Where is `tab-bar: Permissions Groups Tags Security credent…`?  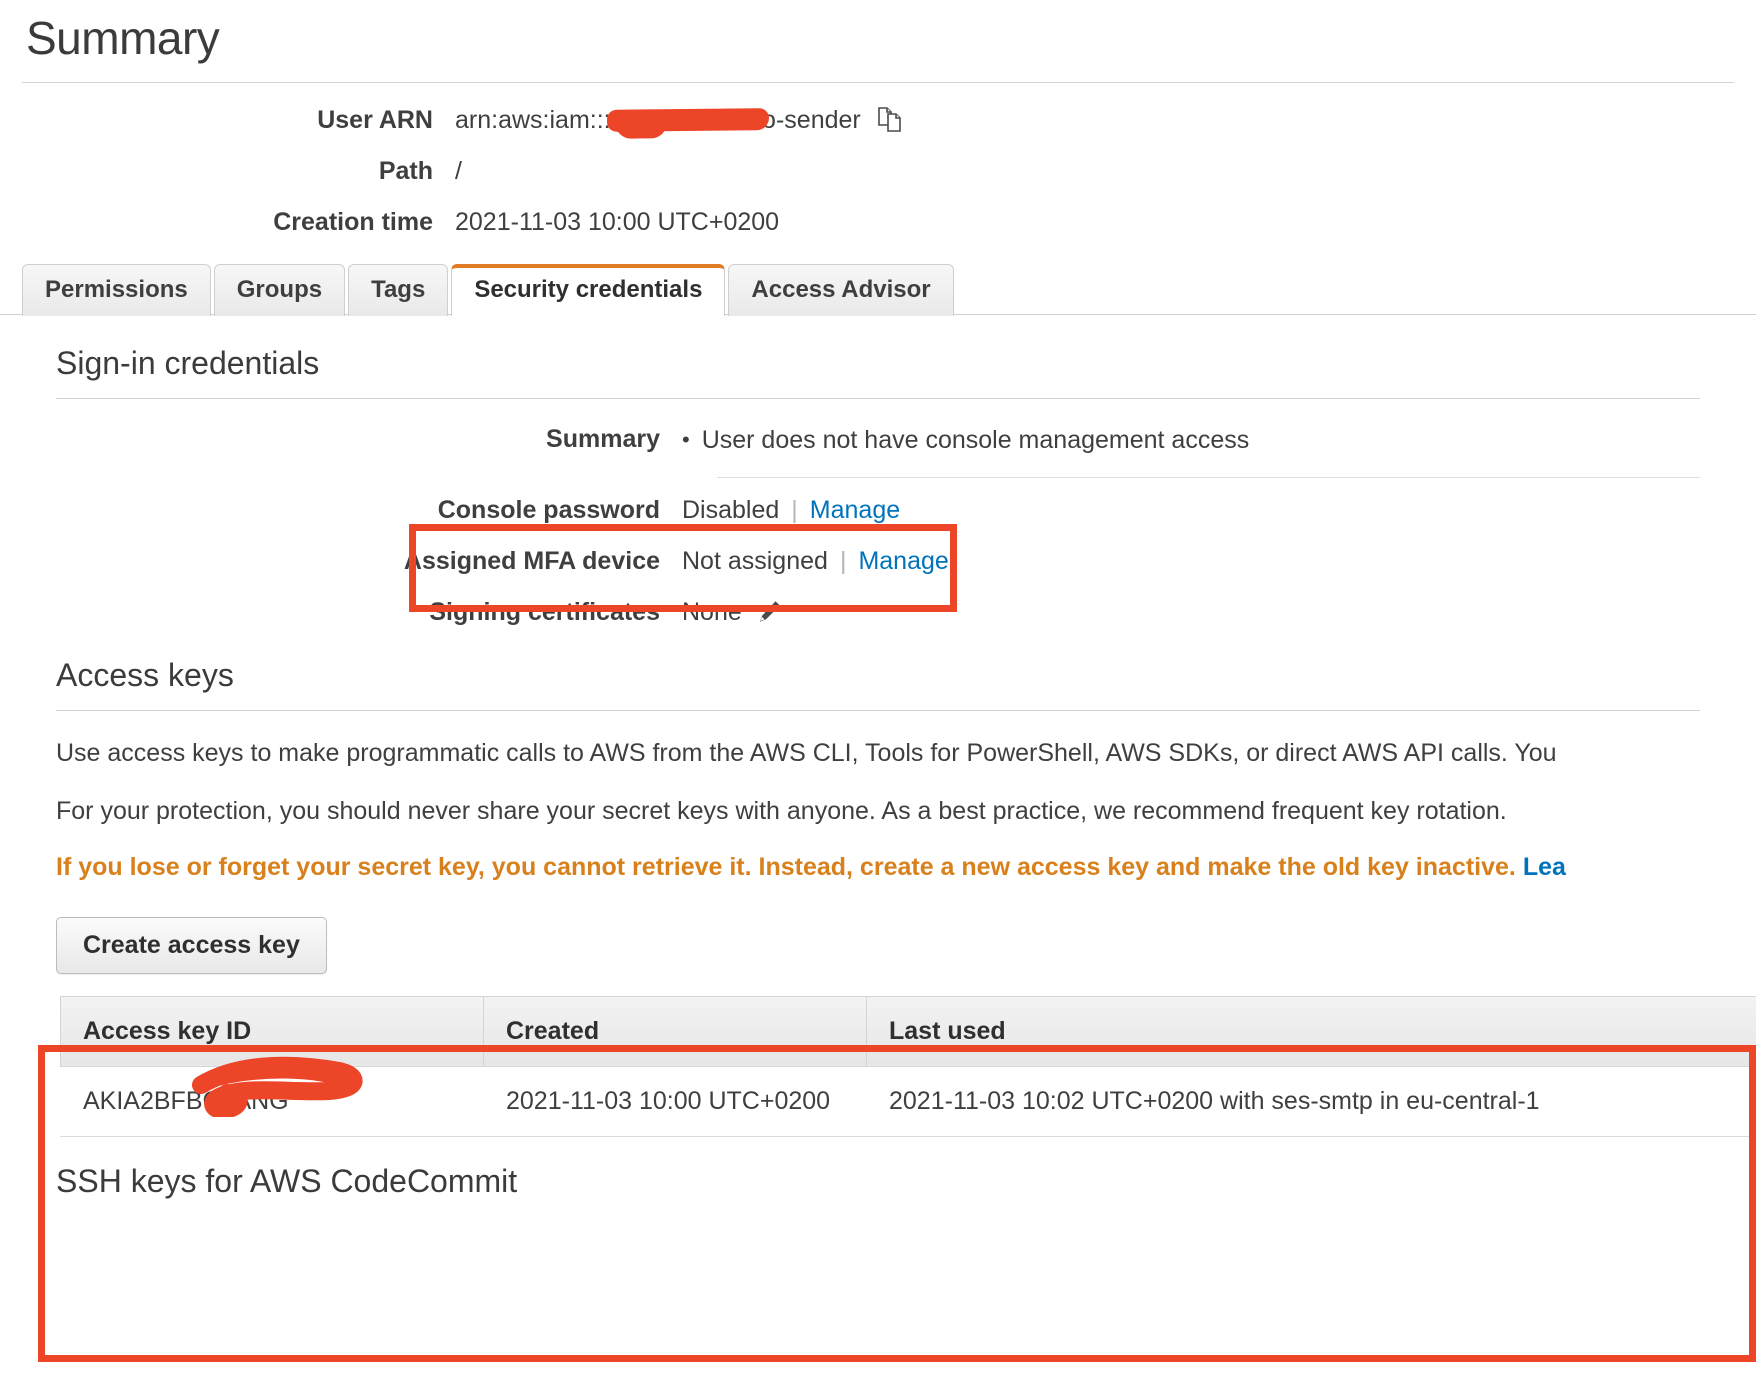
tab-bar: Permissions Groups Tags Security credent… is located at coordinates (889, 289).